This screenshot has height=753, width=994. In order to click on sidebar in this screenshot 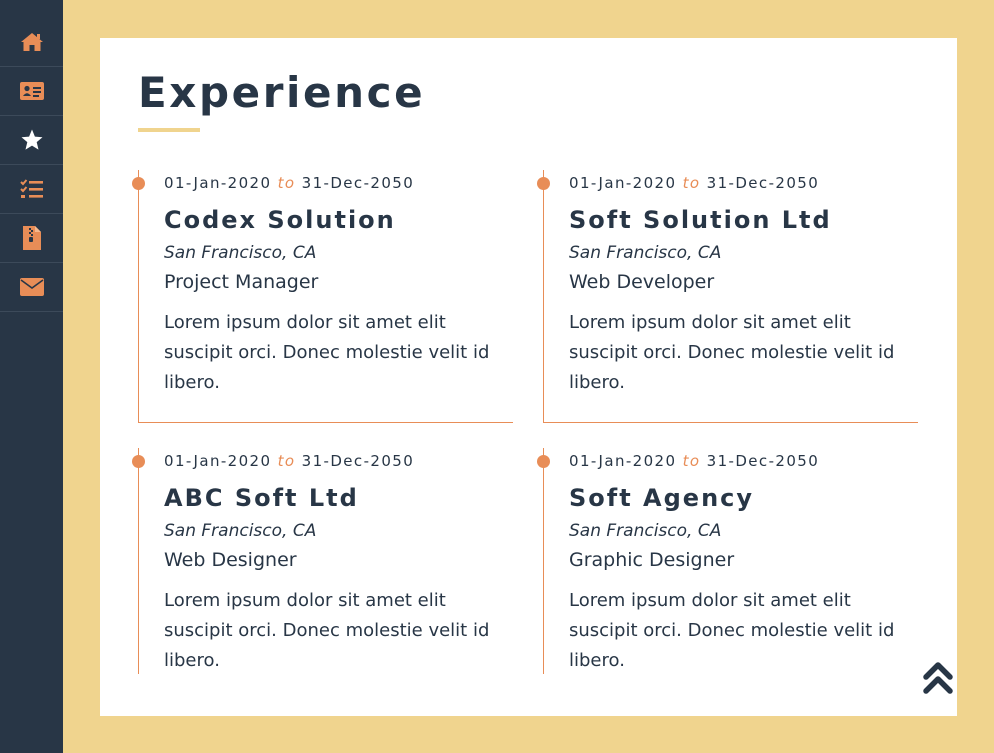, I will do `click(31, 376)`.